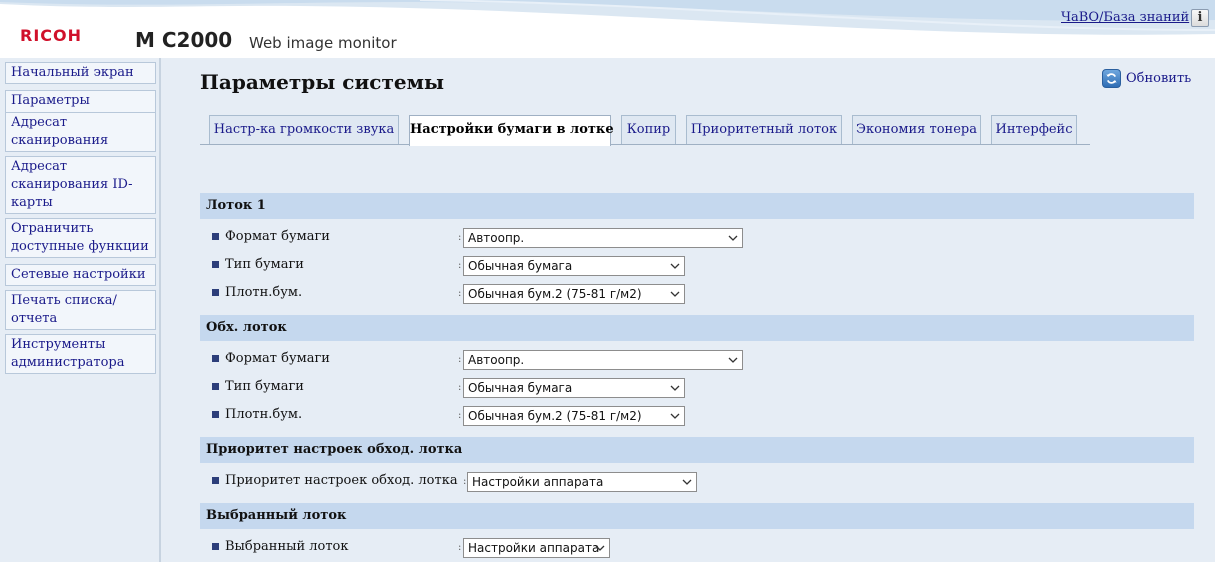  Describe the element at coordinates (51, 35) in the screenshot. I see `ricoh-logo: RICOH` at that location.